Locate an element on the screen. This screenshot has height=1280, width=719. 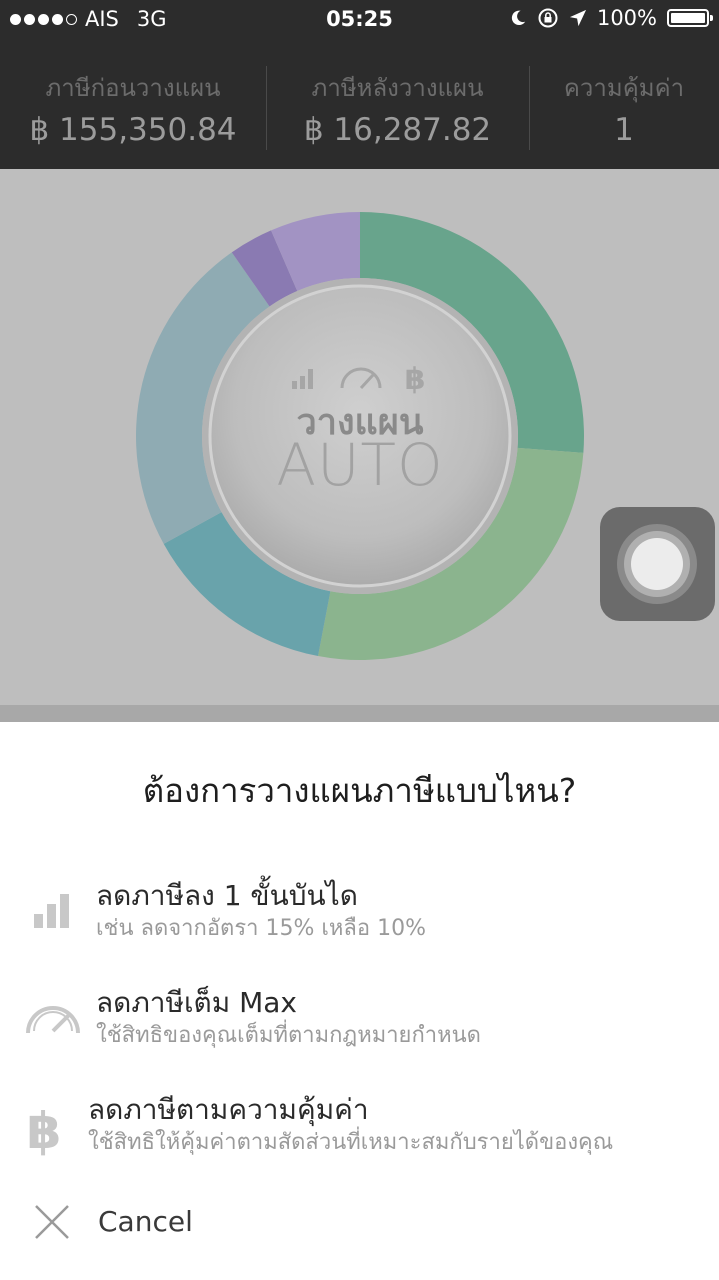
summary-worth: ความคุ้มค่า 1 is located at coordinates (624, 104).